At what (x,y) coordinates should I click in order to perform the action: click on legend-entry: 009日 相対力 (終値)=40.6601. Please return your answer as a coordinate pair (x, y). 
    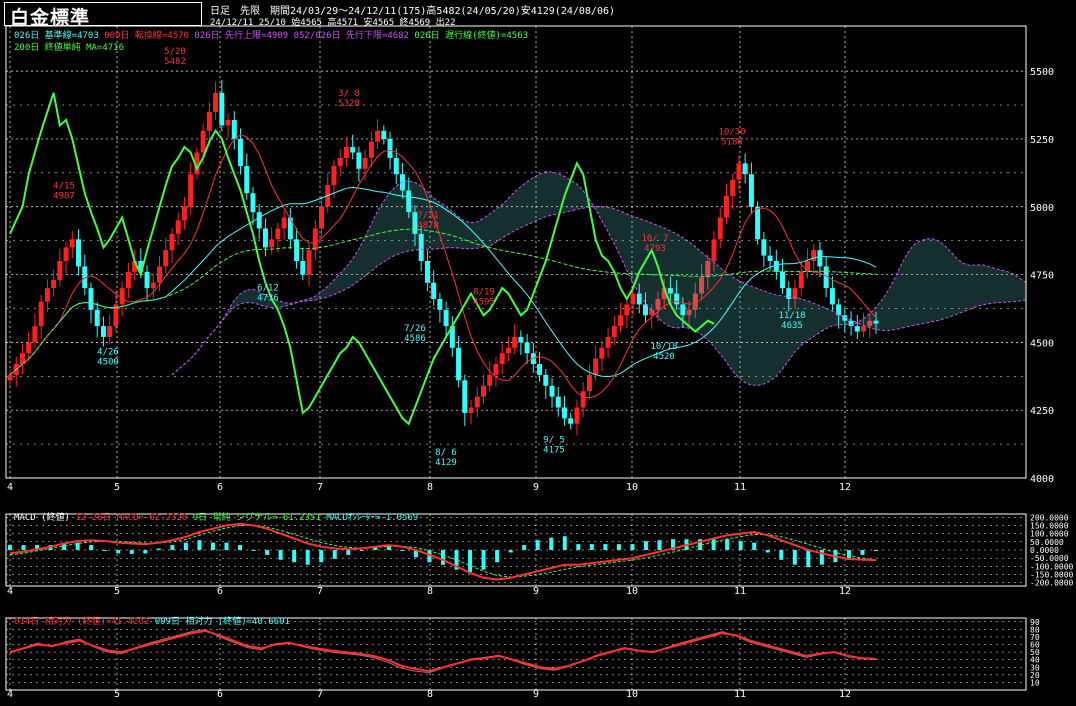
    Looking at the image, I should click on (222, 621).